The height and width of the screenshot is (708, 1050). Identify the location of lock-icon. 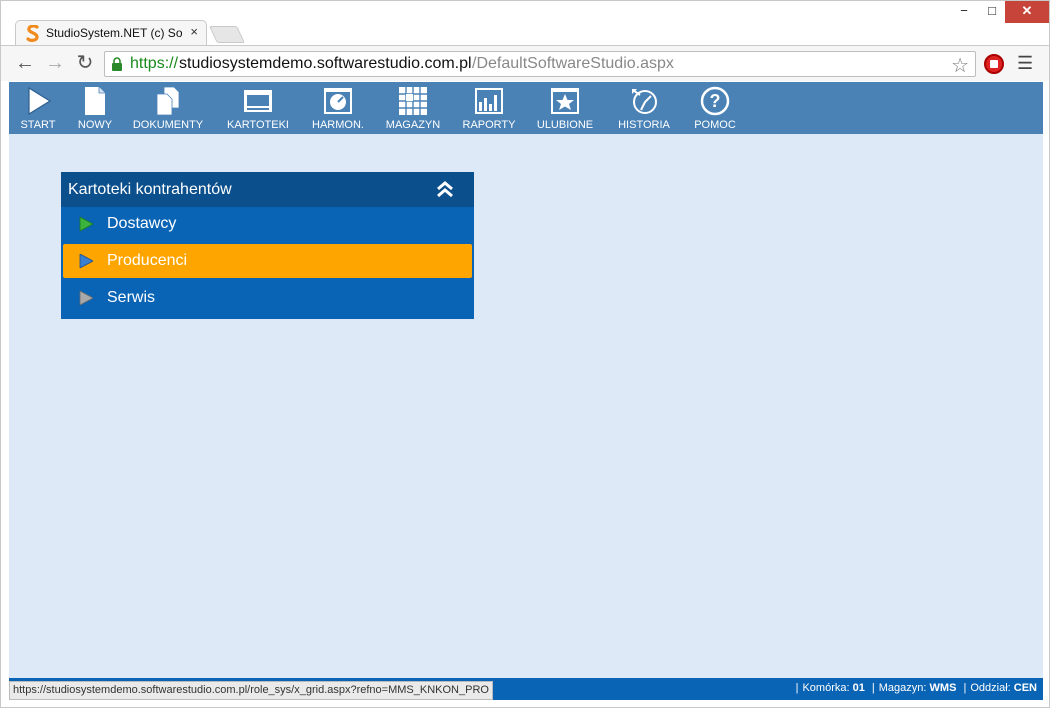
(117, 64).